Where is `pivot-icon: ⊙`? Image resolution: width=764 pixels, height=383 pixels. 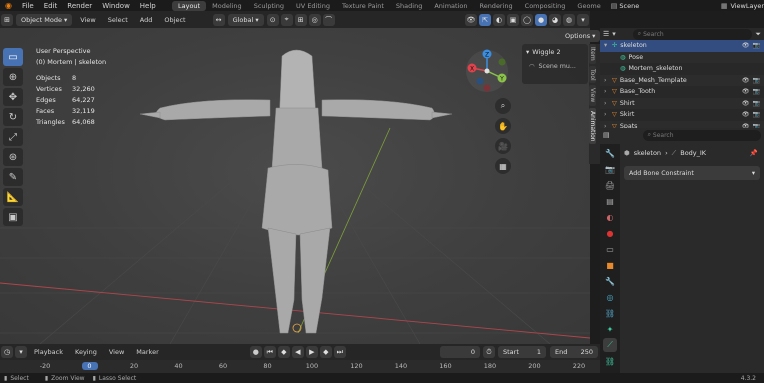
pivot-icon: ⊙ is located at coordinates (272, 19).